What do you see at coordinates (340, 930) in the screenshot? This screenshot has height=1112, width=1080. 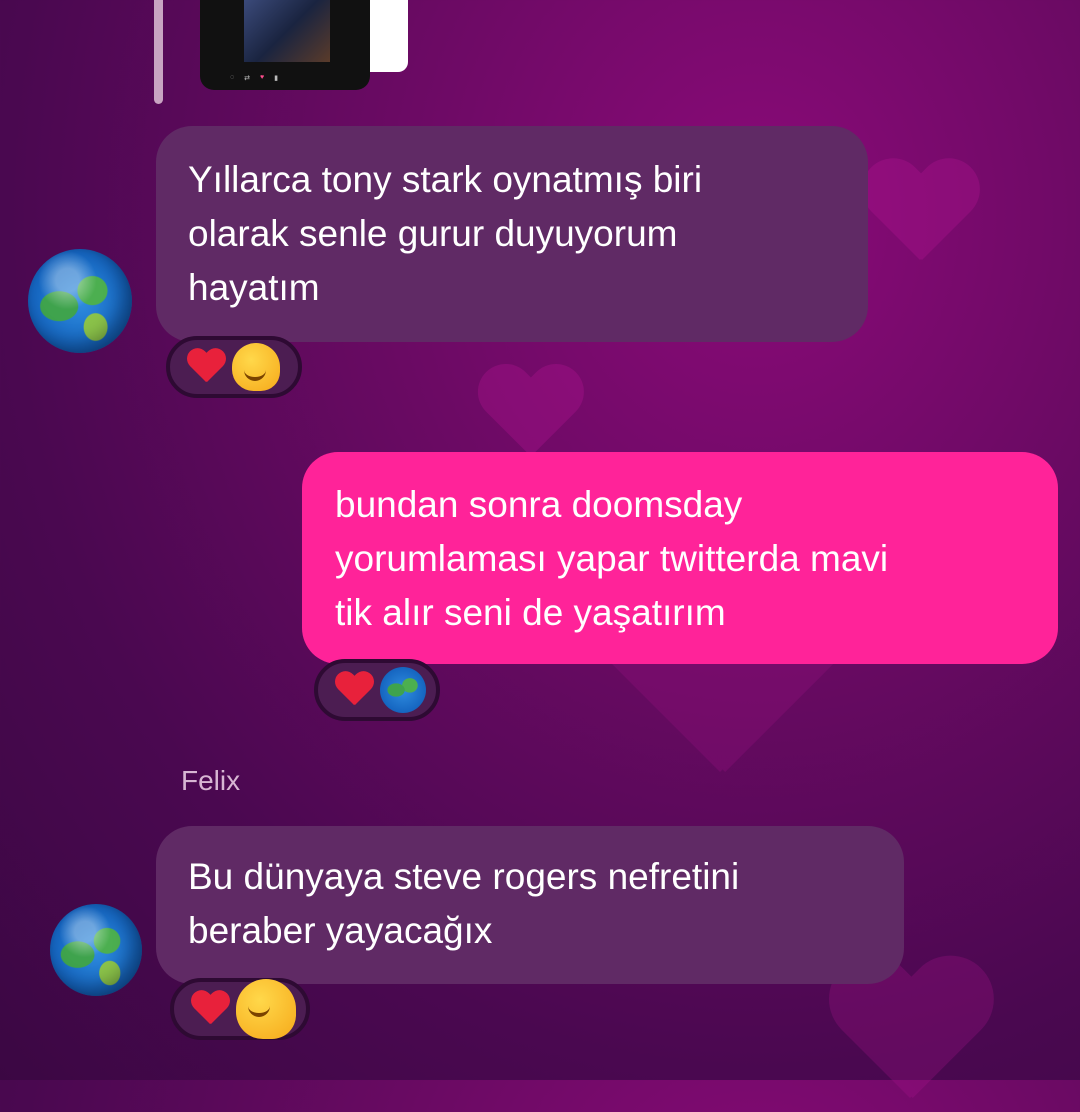 I see `message-text-line: beraber yayacağıx` at bounding box center [340, 930].